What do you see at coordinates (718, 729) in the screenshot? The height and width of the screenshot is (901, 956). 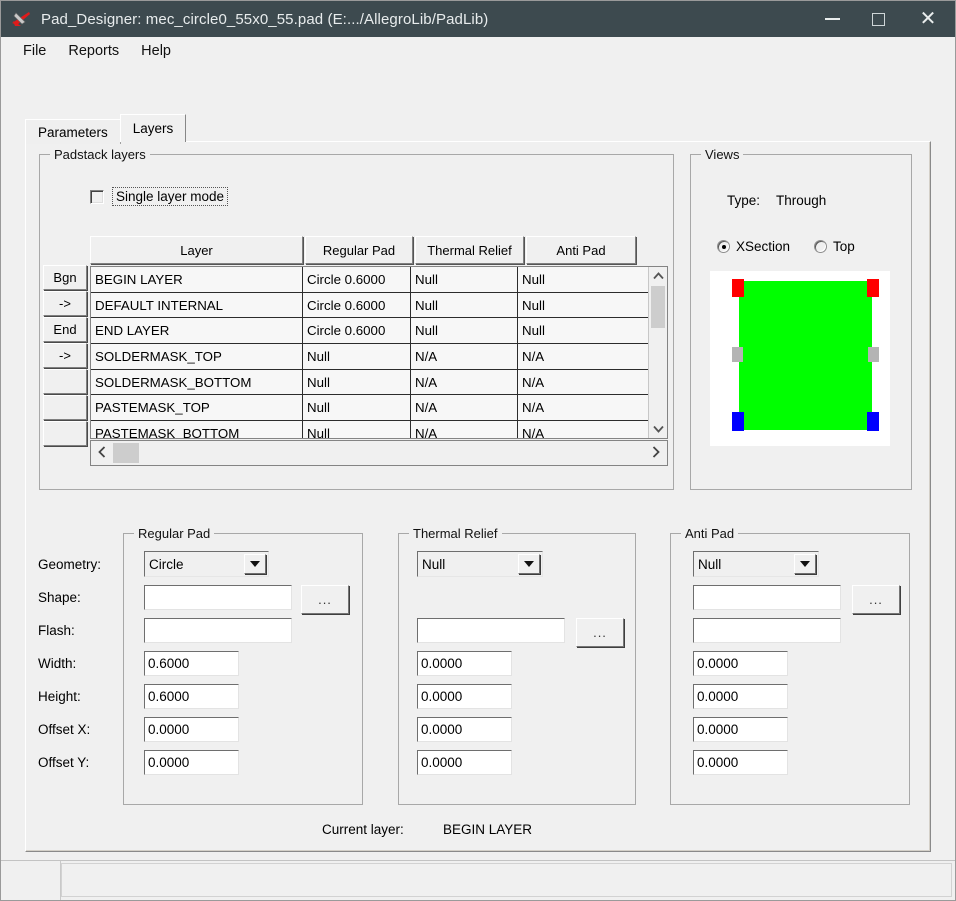 I see `anti-pad-offset-x-value: 0.0000` at bounding box center [718, 729].